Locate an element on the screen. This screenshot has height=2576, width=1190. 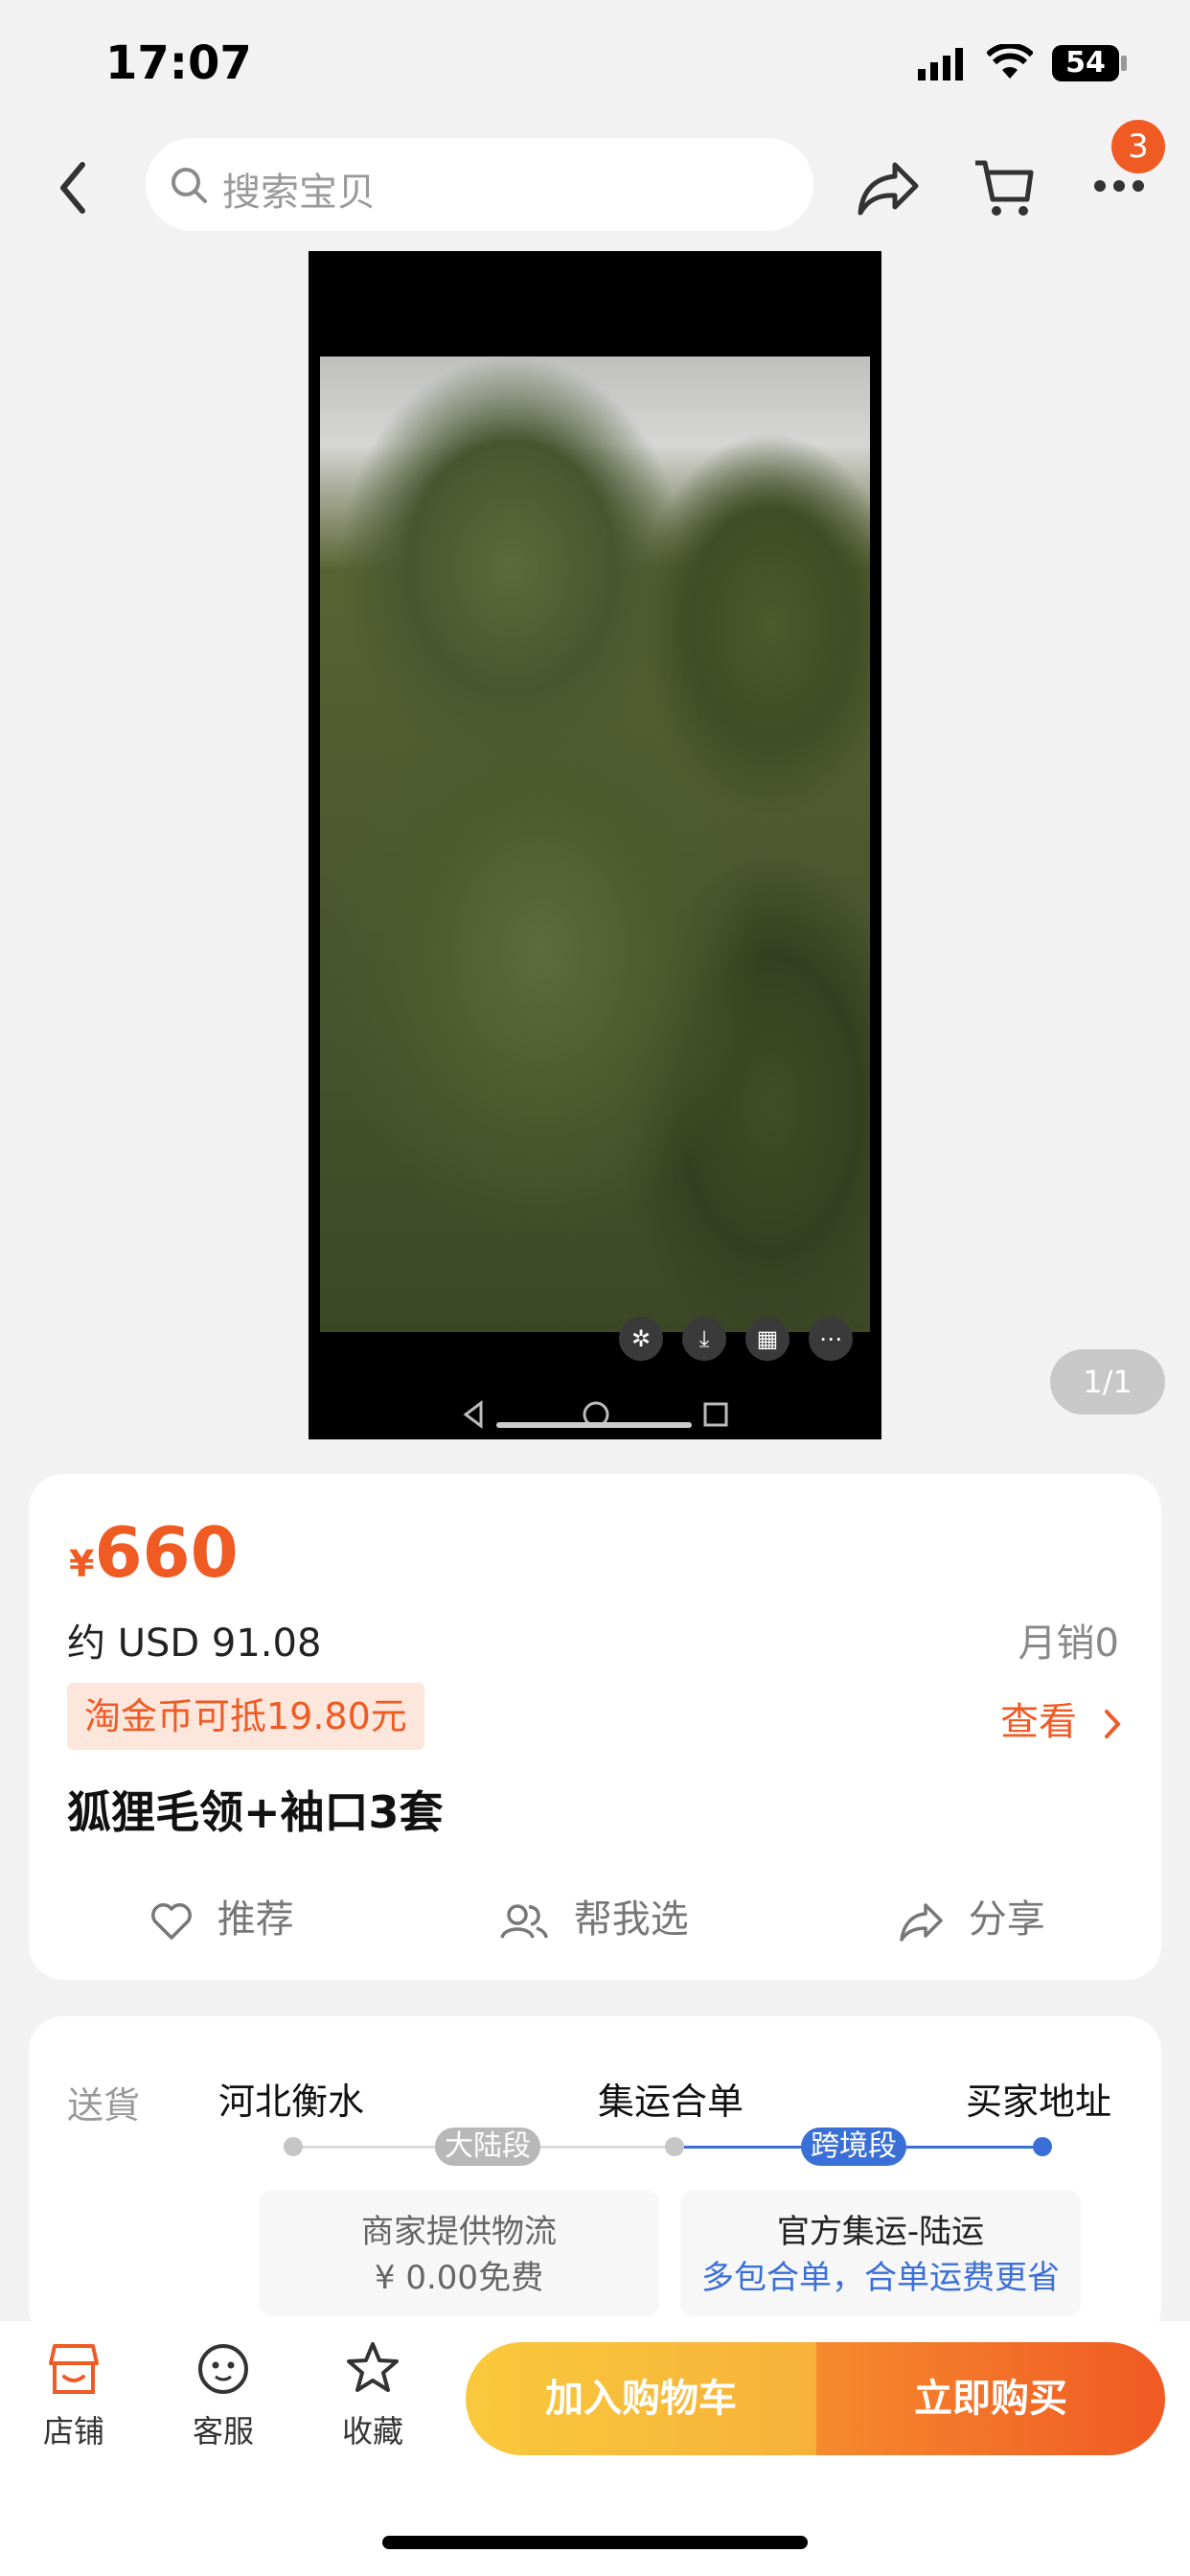
store-icon is located at coordinates (74, 2369).